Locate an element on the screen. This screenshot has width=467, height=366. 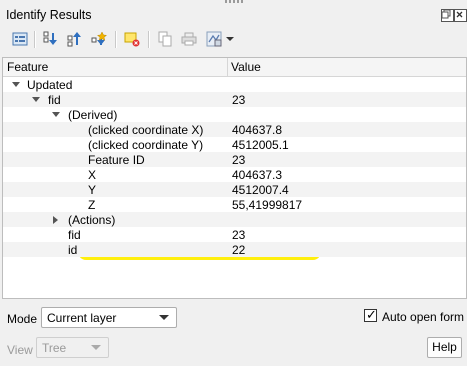
copy-icon is located at coordinates (165, 39).